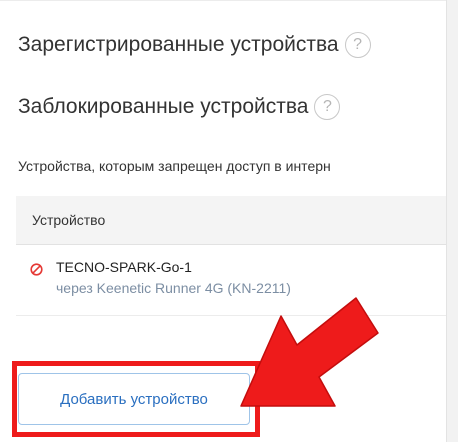  Describe the element at coordinates (173, 288) in the screenshot. I see `device-connection: через Keenetic Runner 4G (KN-2211)` at that location.